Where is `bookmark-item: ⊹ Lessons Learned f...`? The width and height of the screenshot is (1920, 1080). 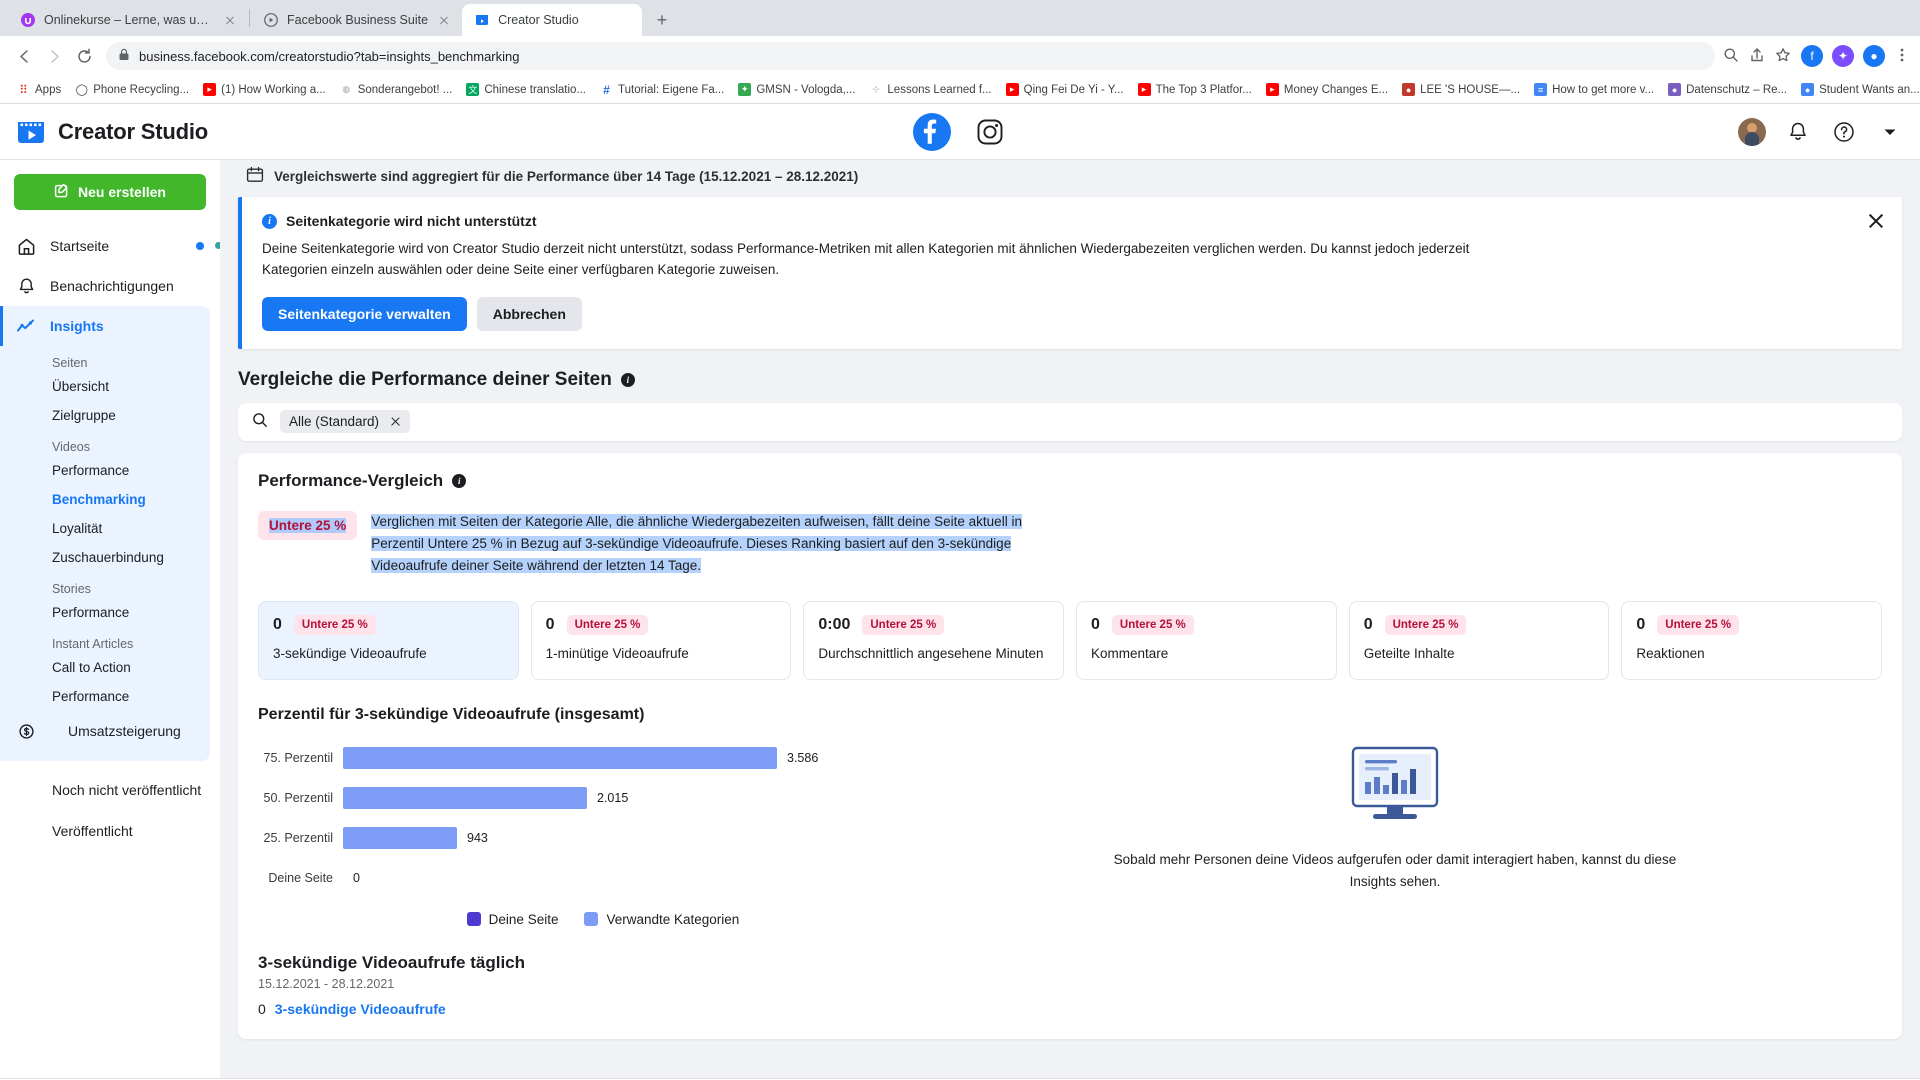
bookmark-item: ⊹ Lessons Learned f... is located at coordinates (930, 89).